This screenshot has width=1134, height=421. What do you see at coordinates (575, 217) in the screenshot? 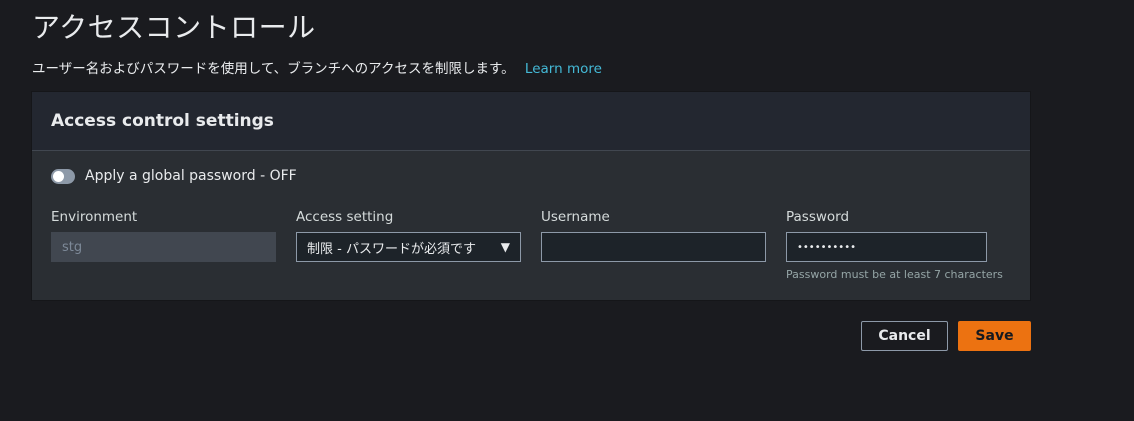
I see `username-label: Username` at bounding box center [575, 217].